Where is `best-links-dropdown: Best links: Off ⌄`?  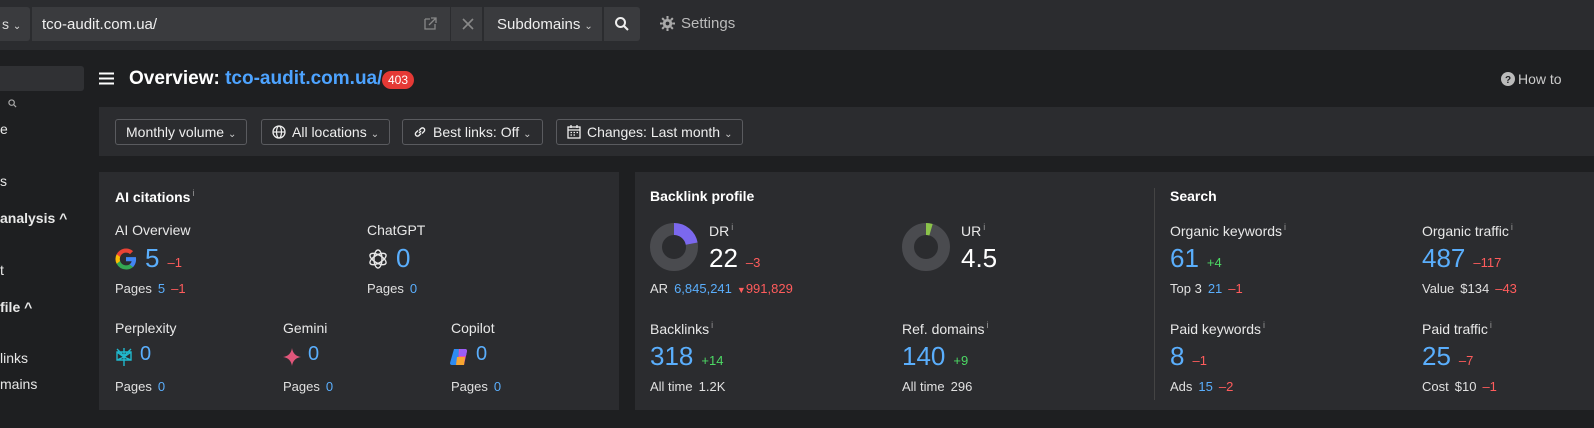 best-links-dropdown: Best links: Off ⌄ is located at coordinates (472, 132).